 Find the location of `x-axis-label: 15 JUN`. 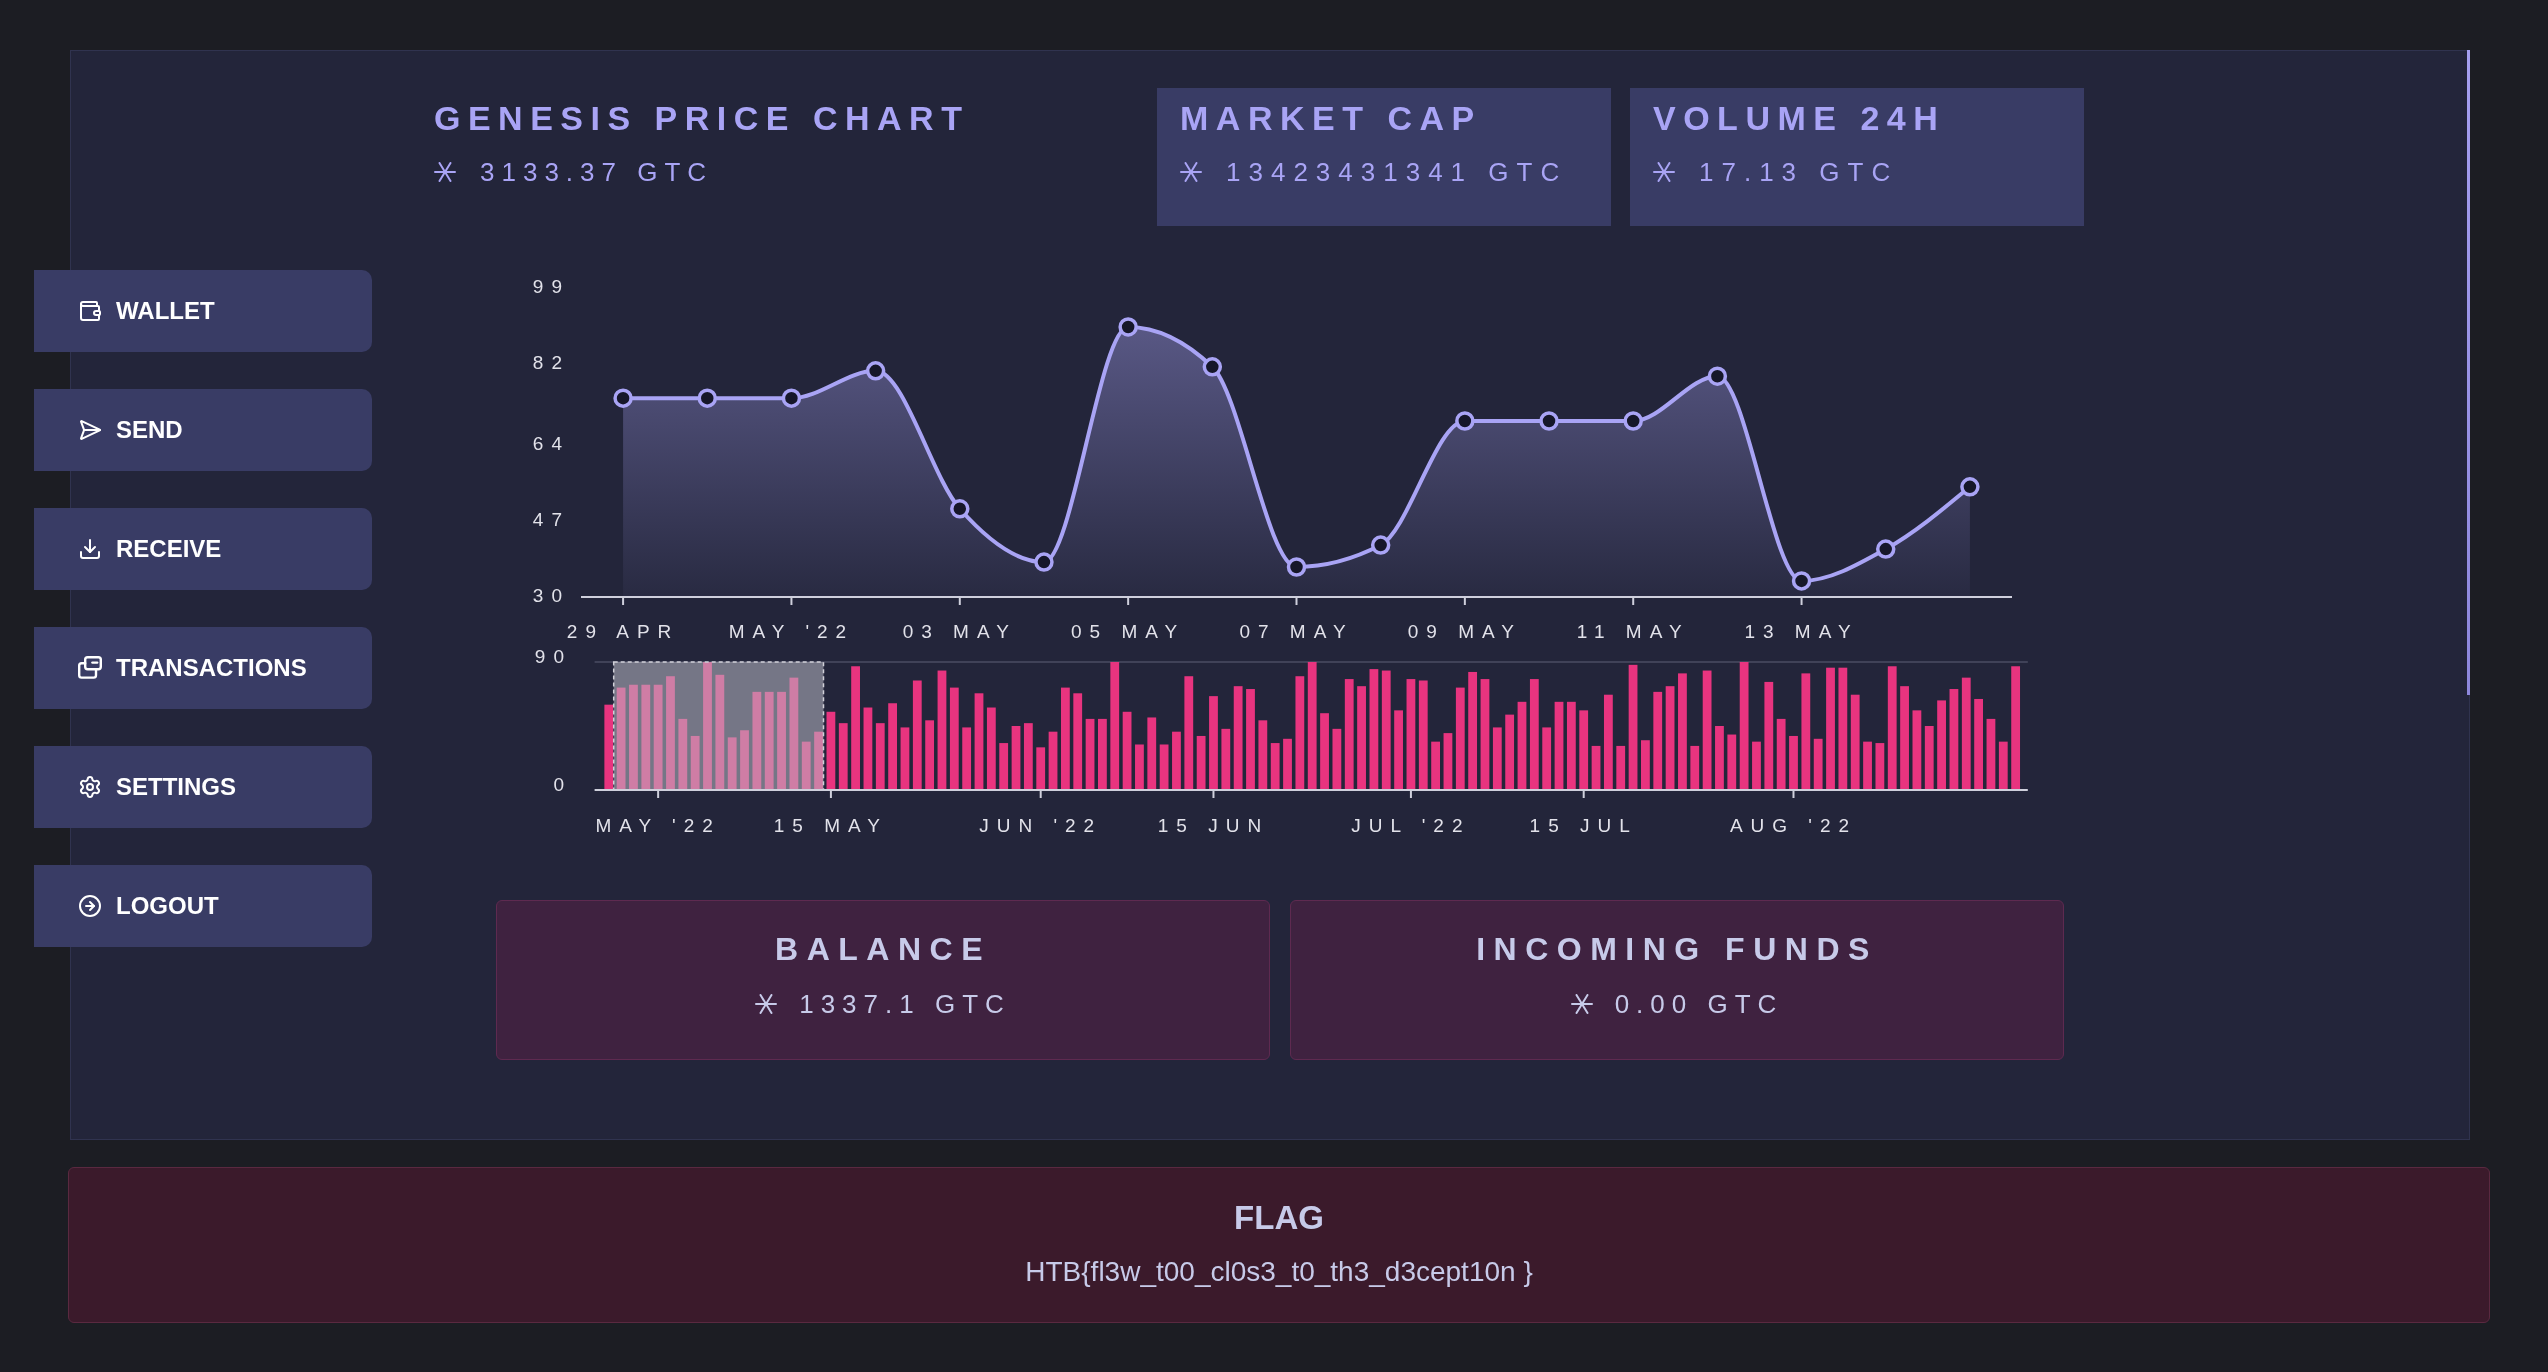

x-axis-label: 15 JUN is located at coordinates (1213, 825).